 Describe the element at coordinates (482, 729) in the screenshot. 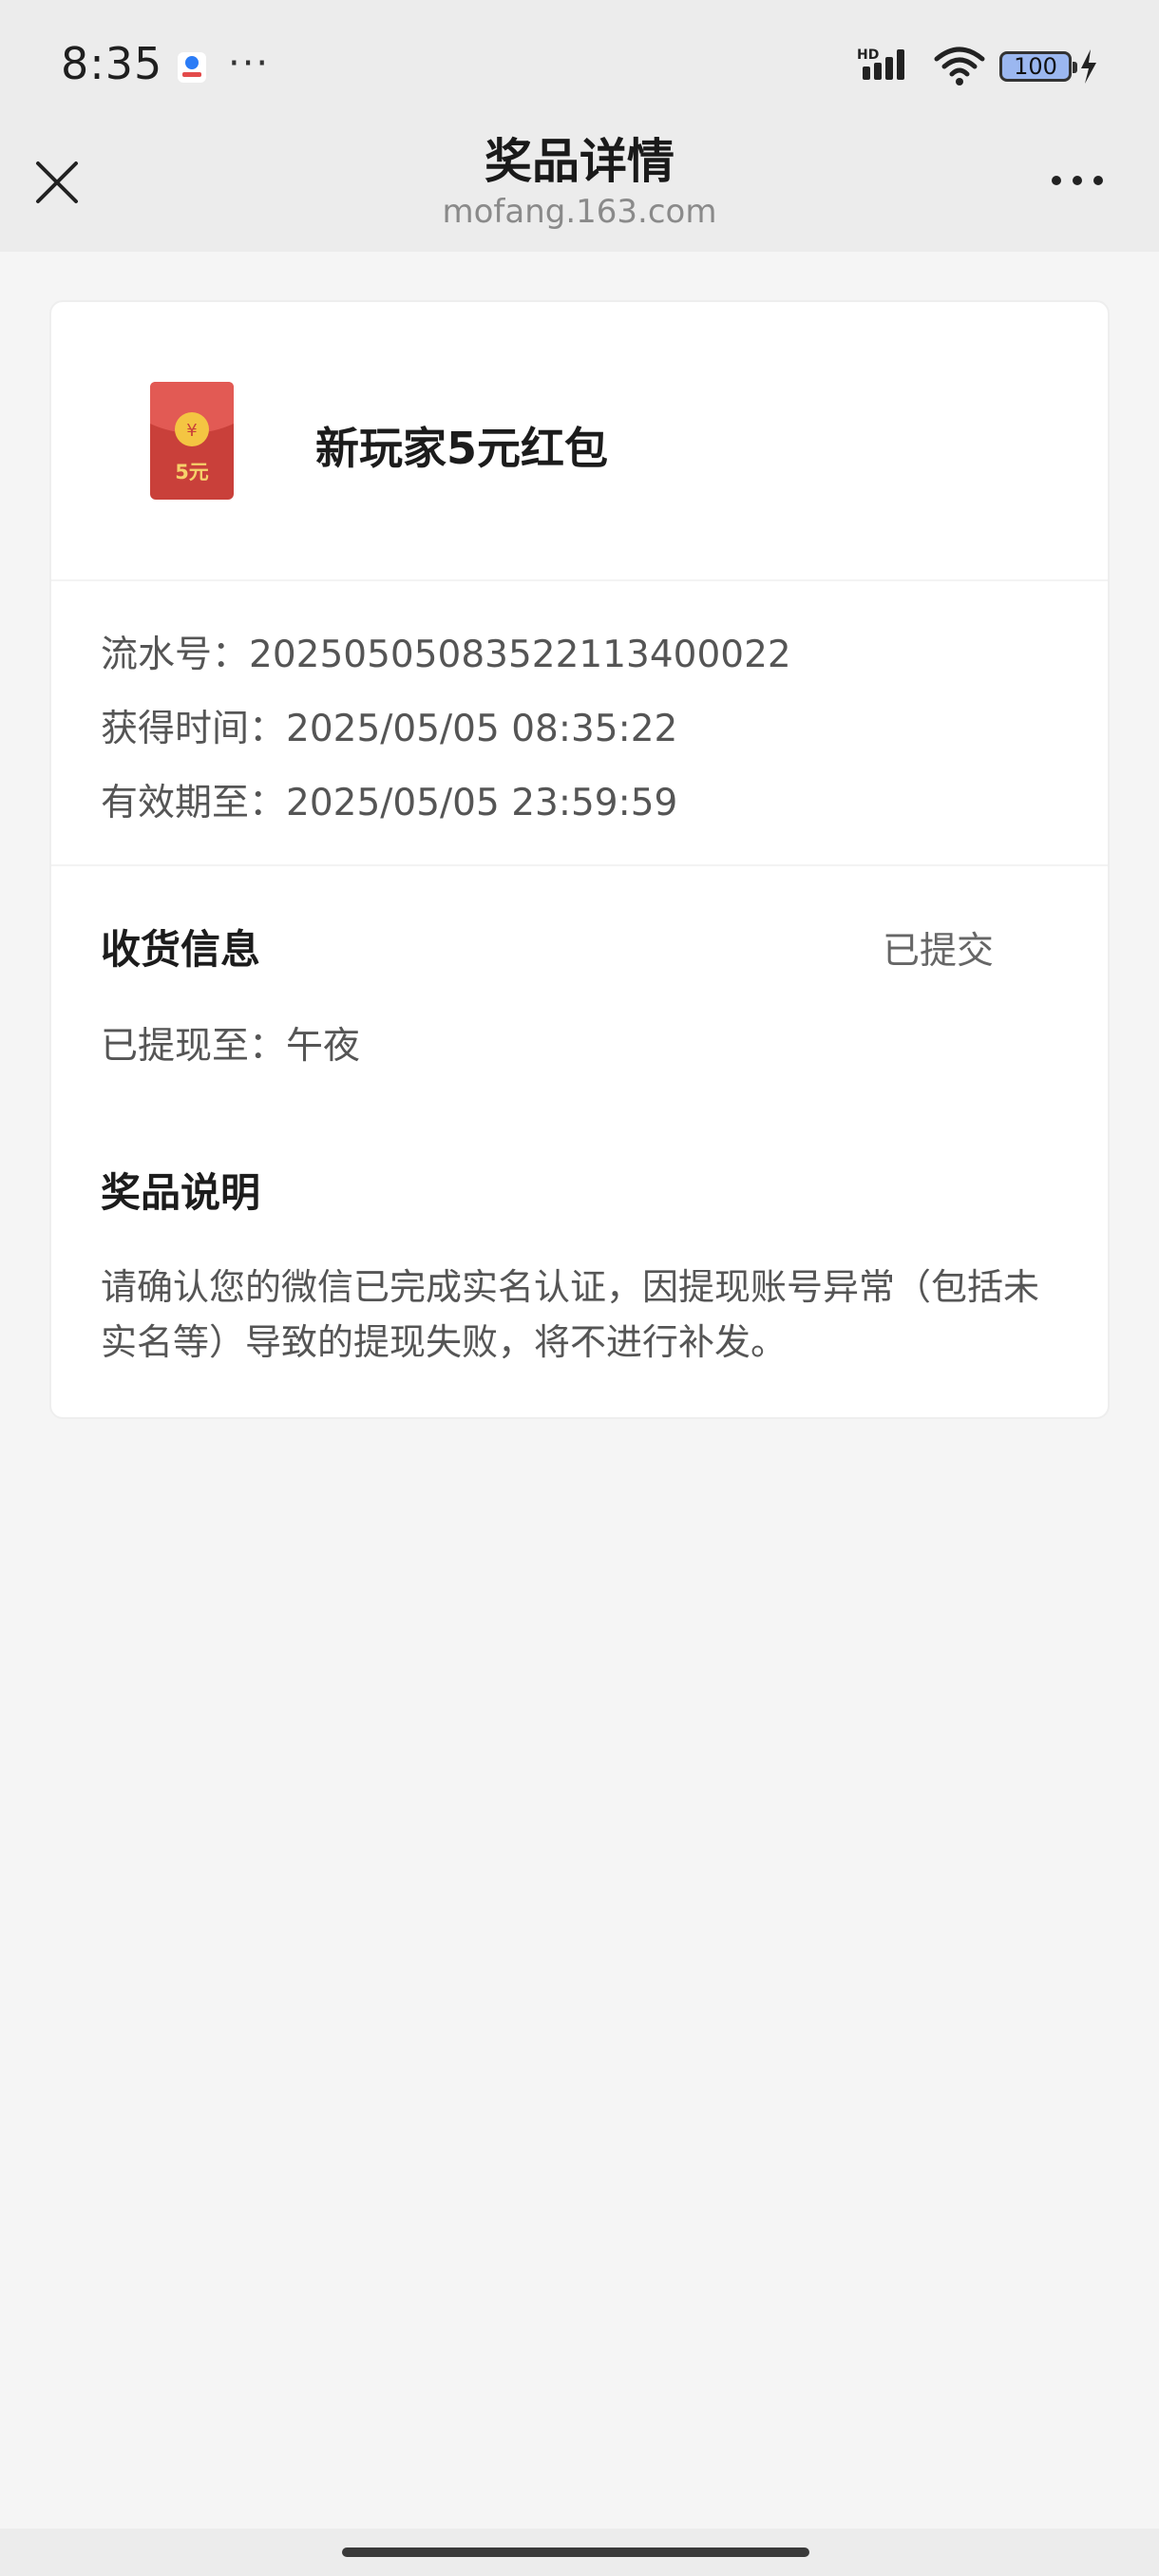

I see `obtained-time-value: 2025/05/05 08:35:22` at that location.